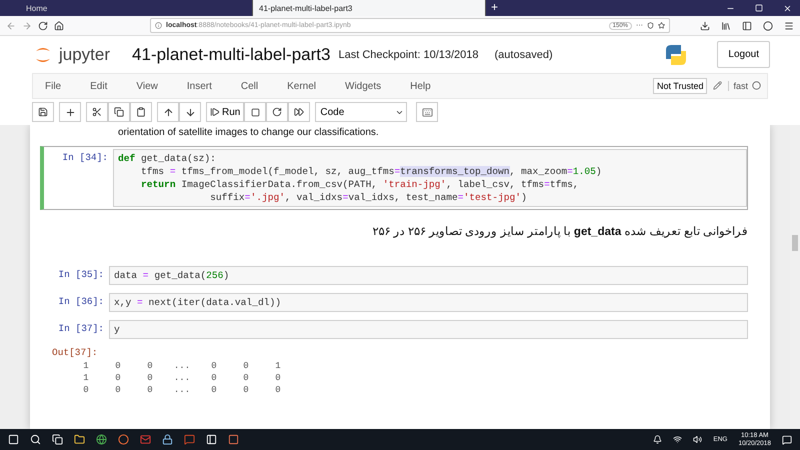 The width and height of the screenshot is (800, 450). I want to click on browser-icon, so click(123, 439).